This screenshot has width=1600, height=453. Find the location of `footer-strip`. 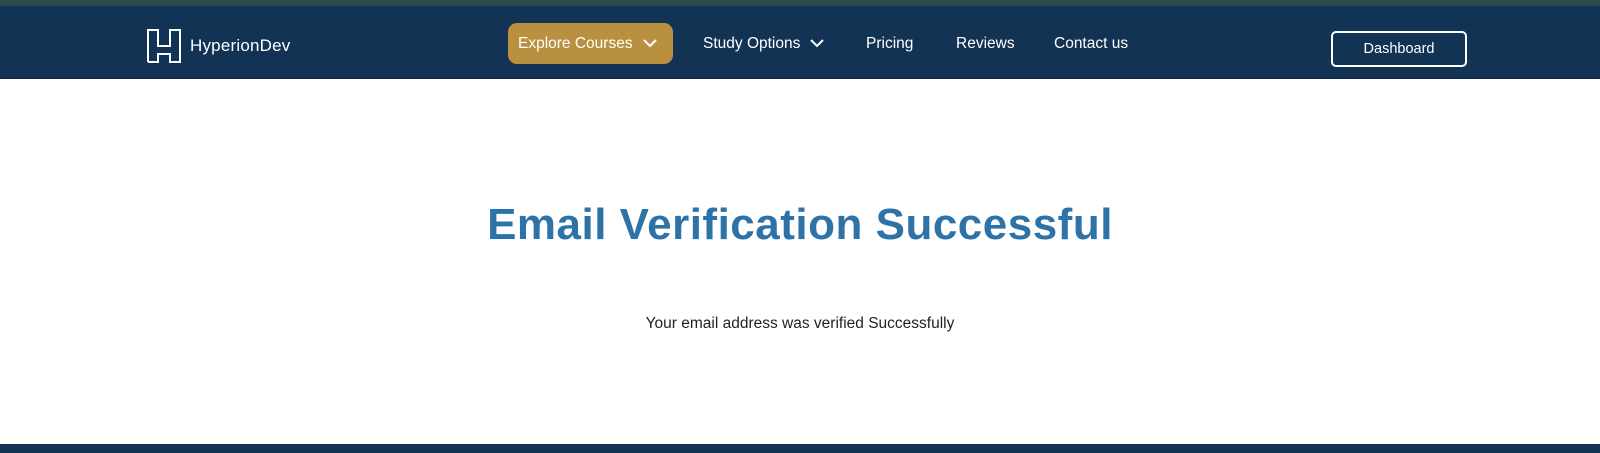

footer-strip is located at coordinates (800, 448).